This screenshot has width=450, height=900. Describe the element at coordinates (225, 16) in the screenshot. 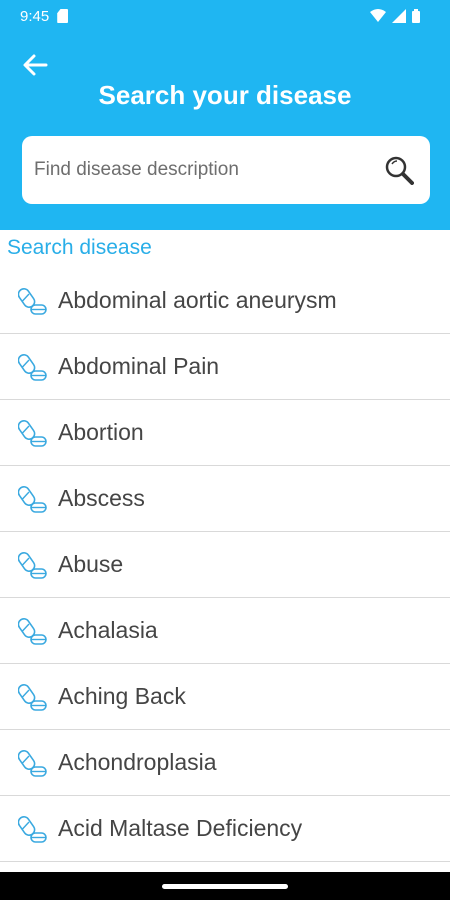

I see `status-bar: 9:45` at that location.